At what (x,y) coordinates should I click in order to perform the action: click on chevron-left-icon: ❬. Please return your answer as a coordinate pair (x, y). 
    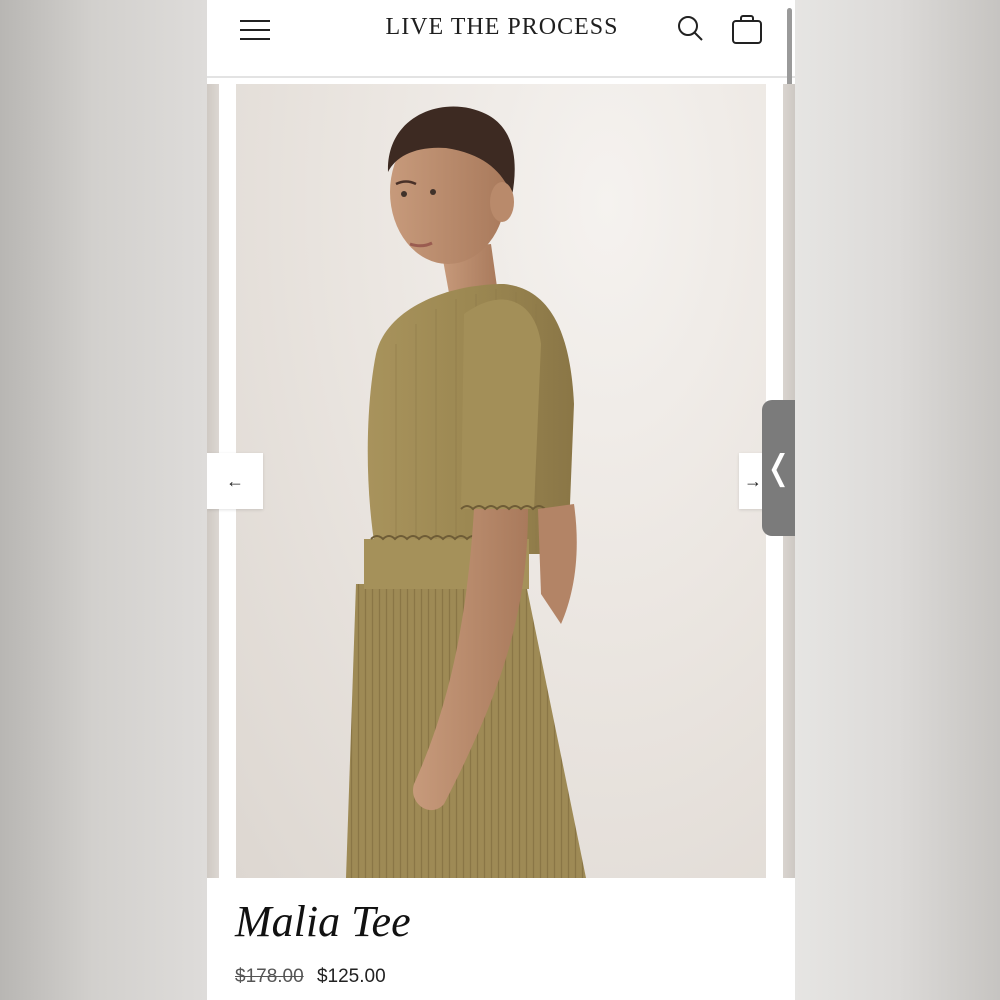
    Looking at the image, I should click on (778, 468).